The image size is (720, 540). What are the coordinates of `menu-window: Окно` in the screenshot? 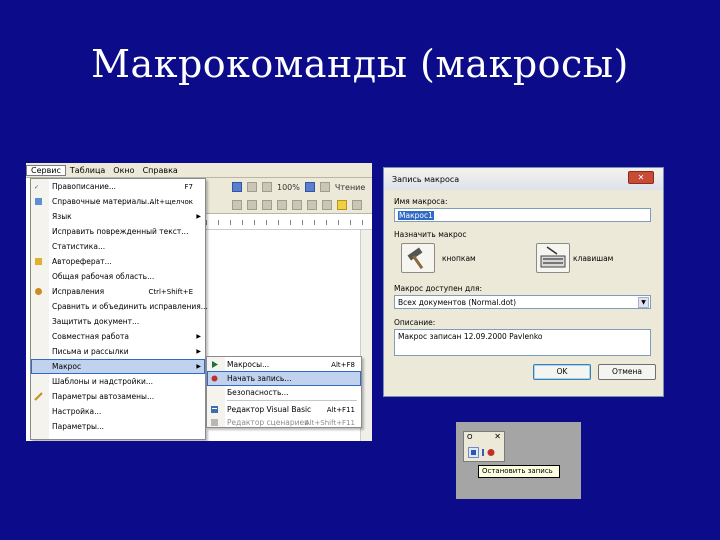 It's located at (123, 170).